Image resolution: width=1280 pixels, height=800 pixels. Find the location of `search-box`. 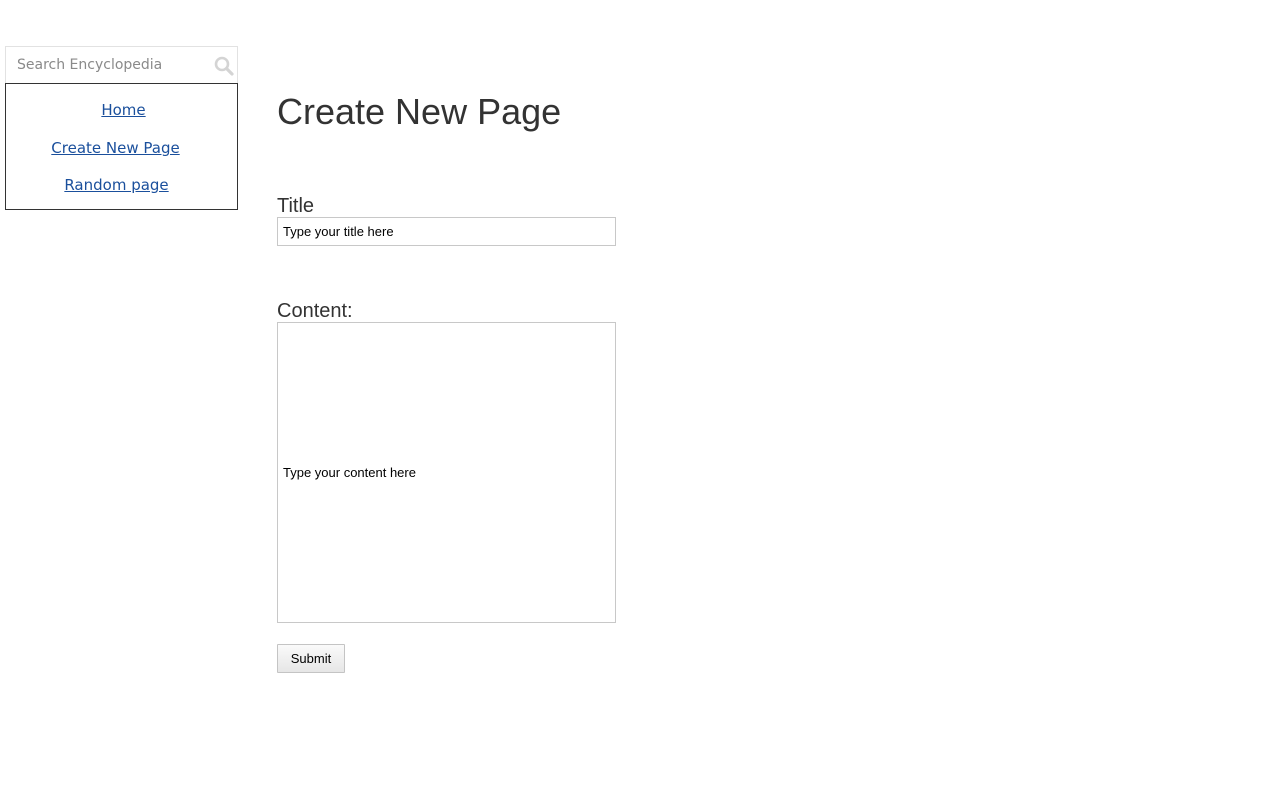

search-box is located at coordinates (121, 64).